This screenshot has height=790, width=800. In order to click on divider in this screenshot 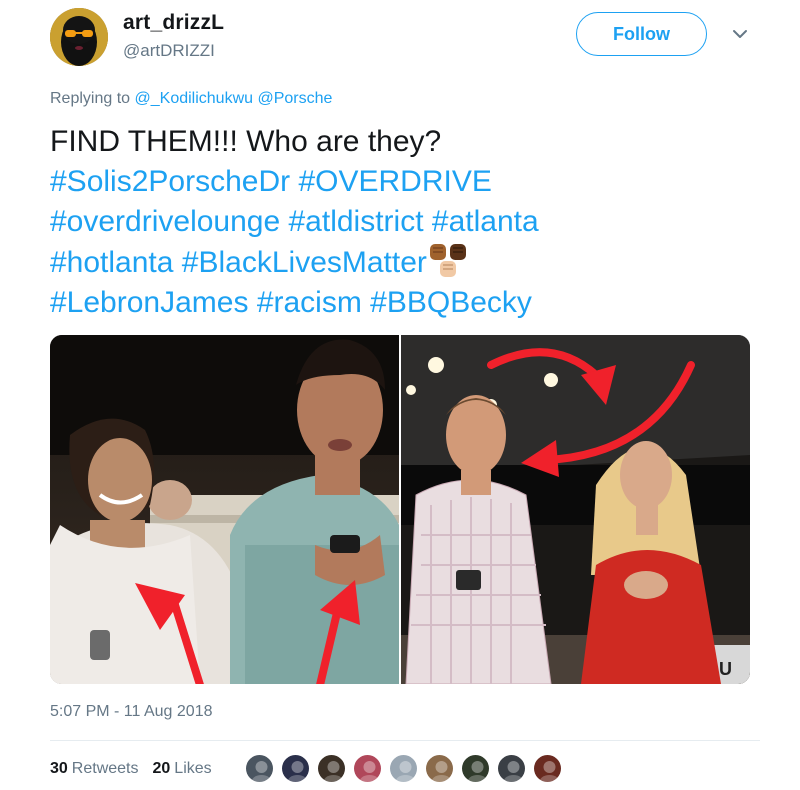, I will do `click(405, 740)`.